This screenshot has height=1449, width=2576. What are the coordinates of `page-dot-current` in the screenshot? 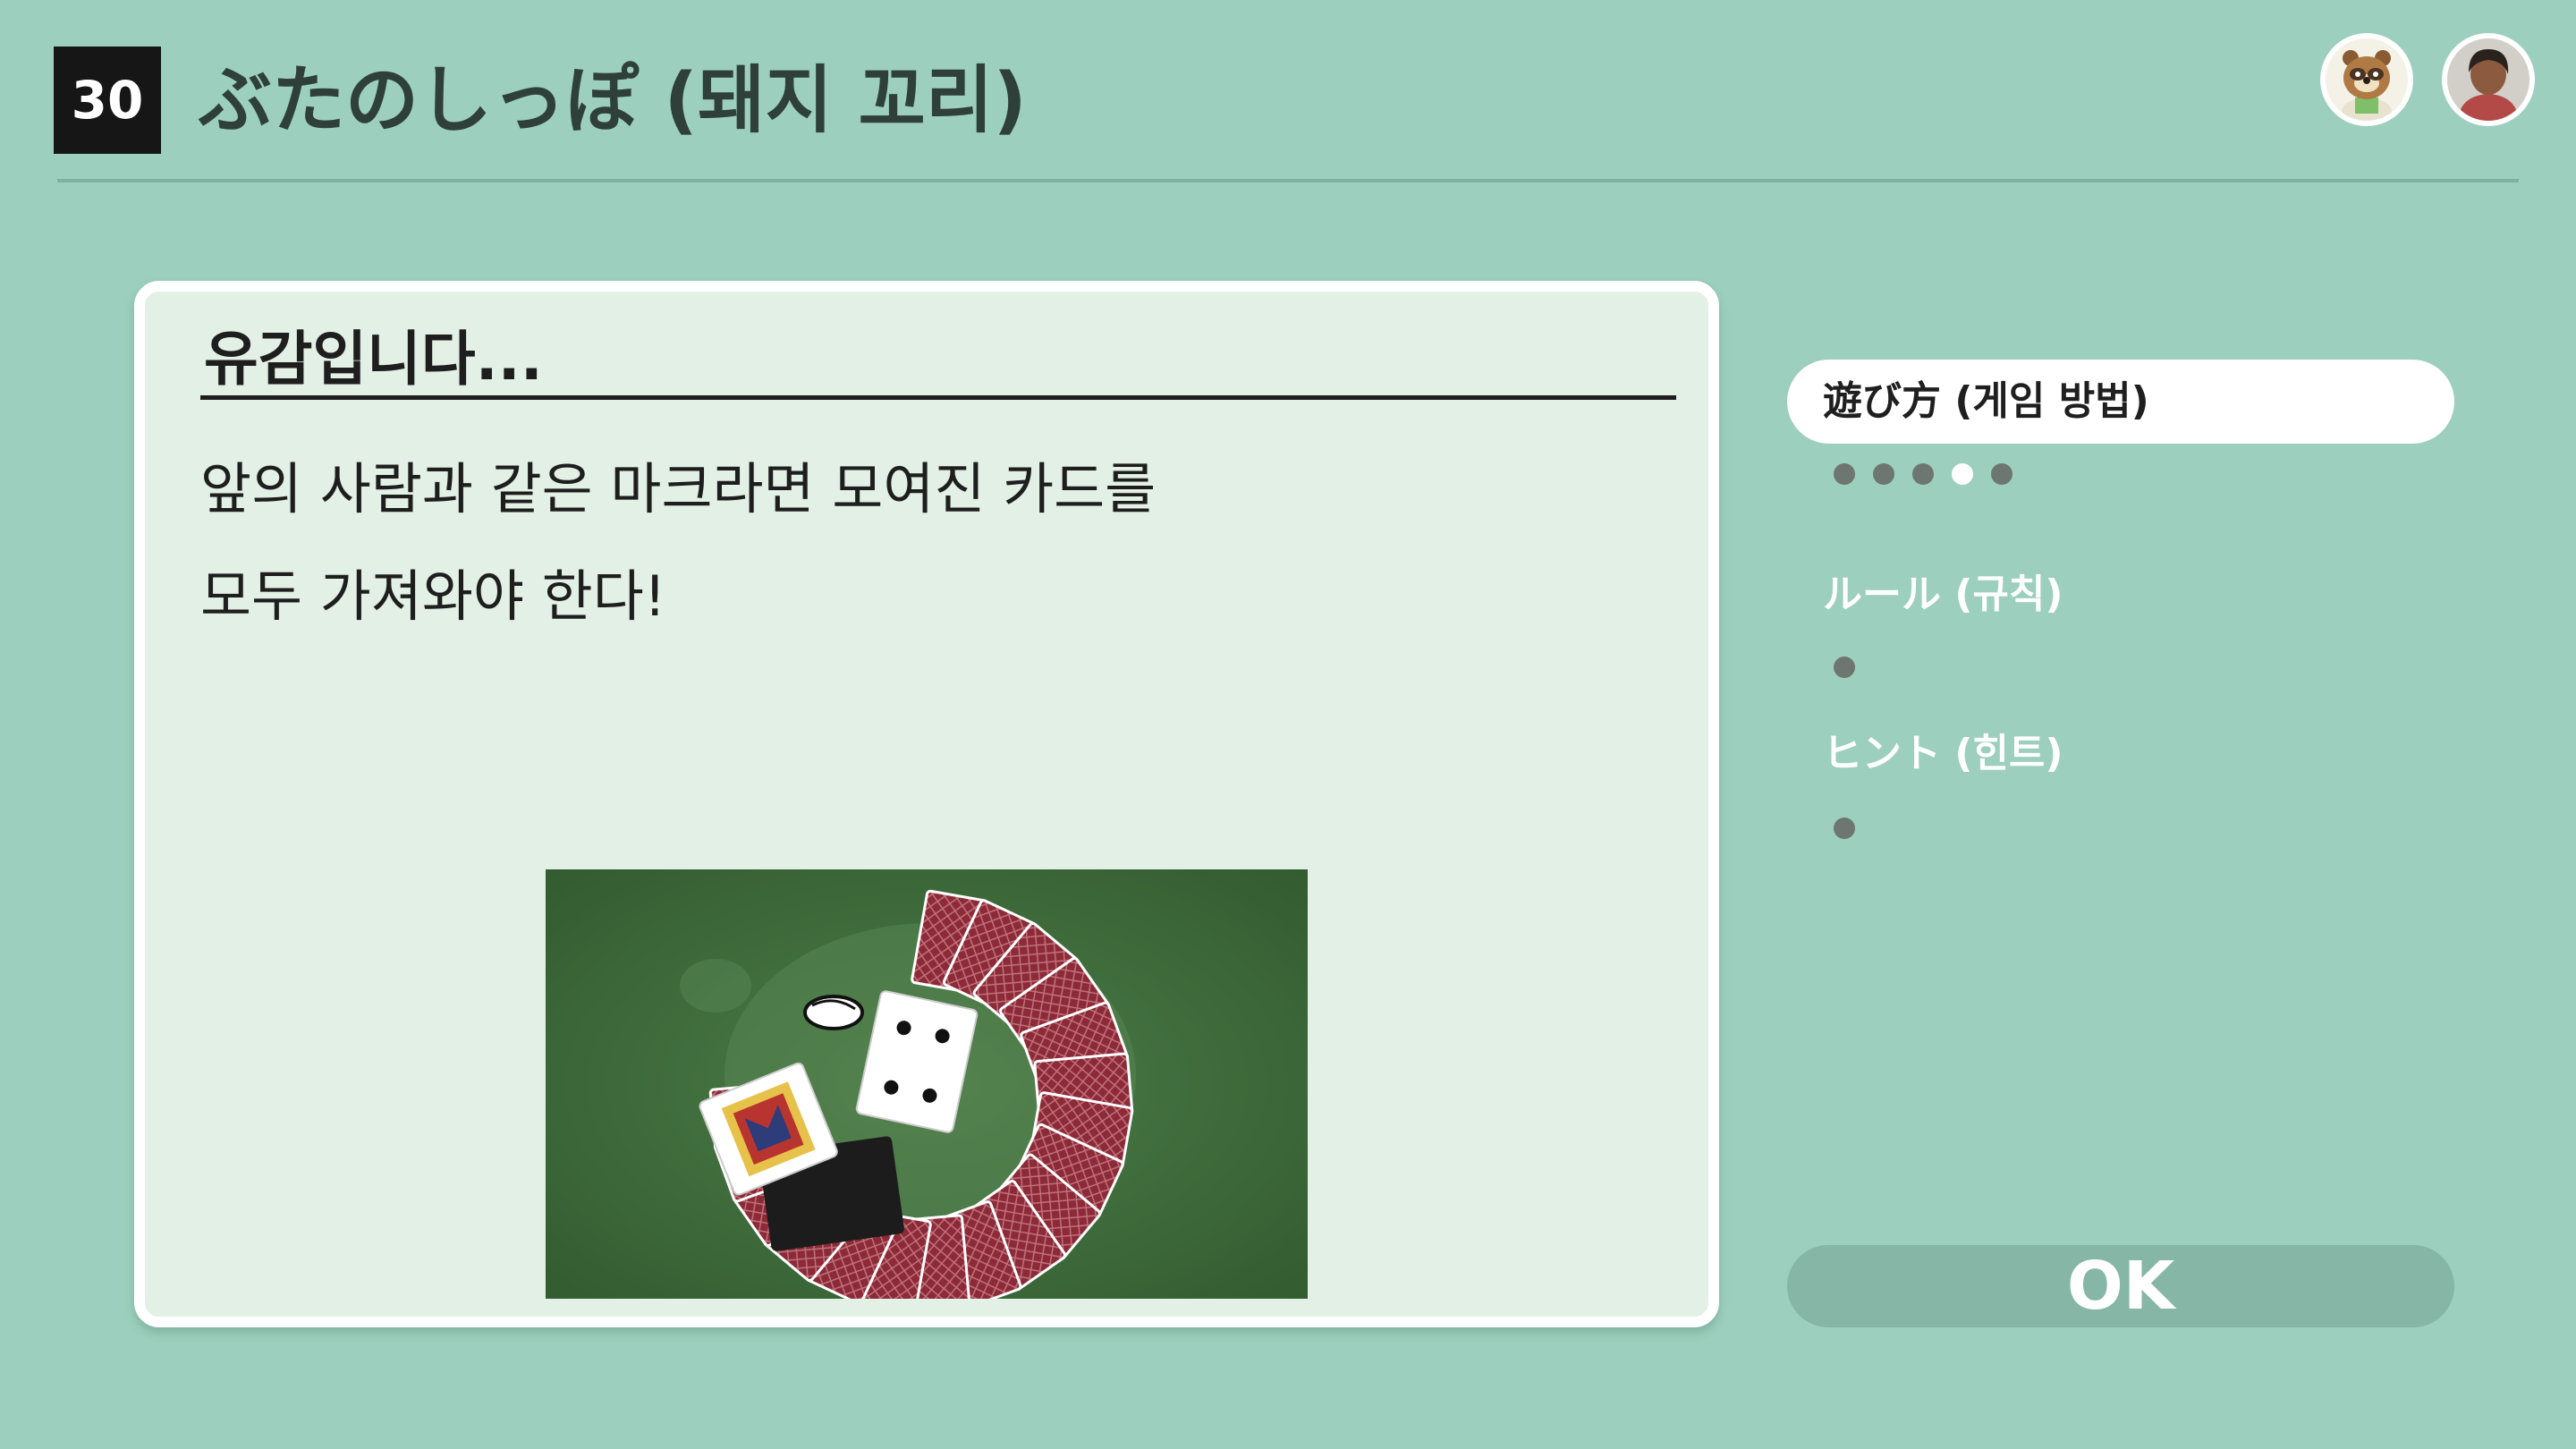 It's located at (1962, 474).